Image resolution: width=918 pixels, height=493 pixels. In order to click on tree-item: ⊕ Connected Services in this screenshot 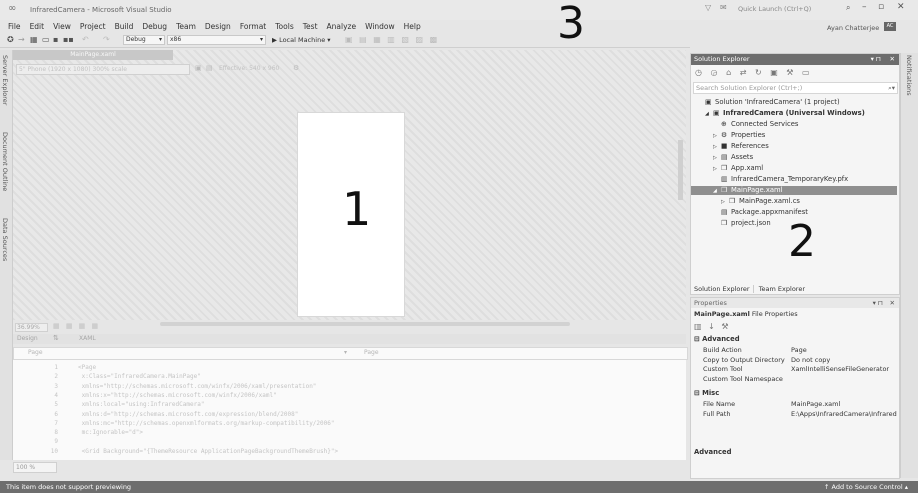, I will do `click(794, 124)`.